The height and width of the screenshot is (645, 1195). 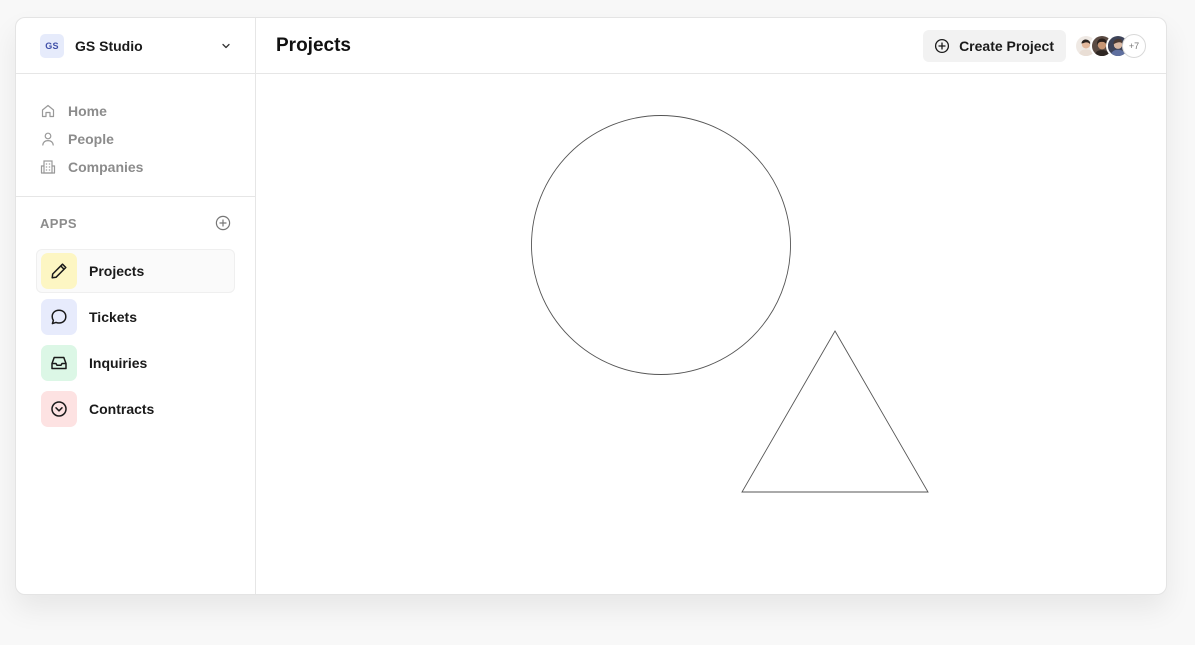 I want to click on workspace-switcher: GS GS Studio, so click(x=135, y=46).